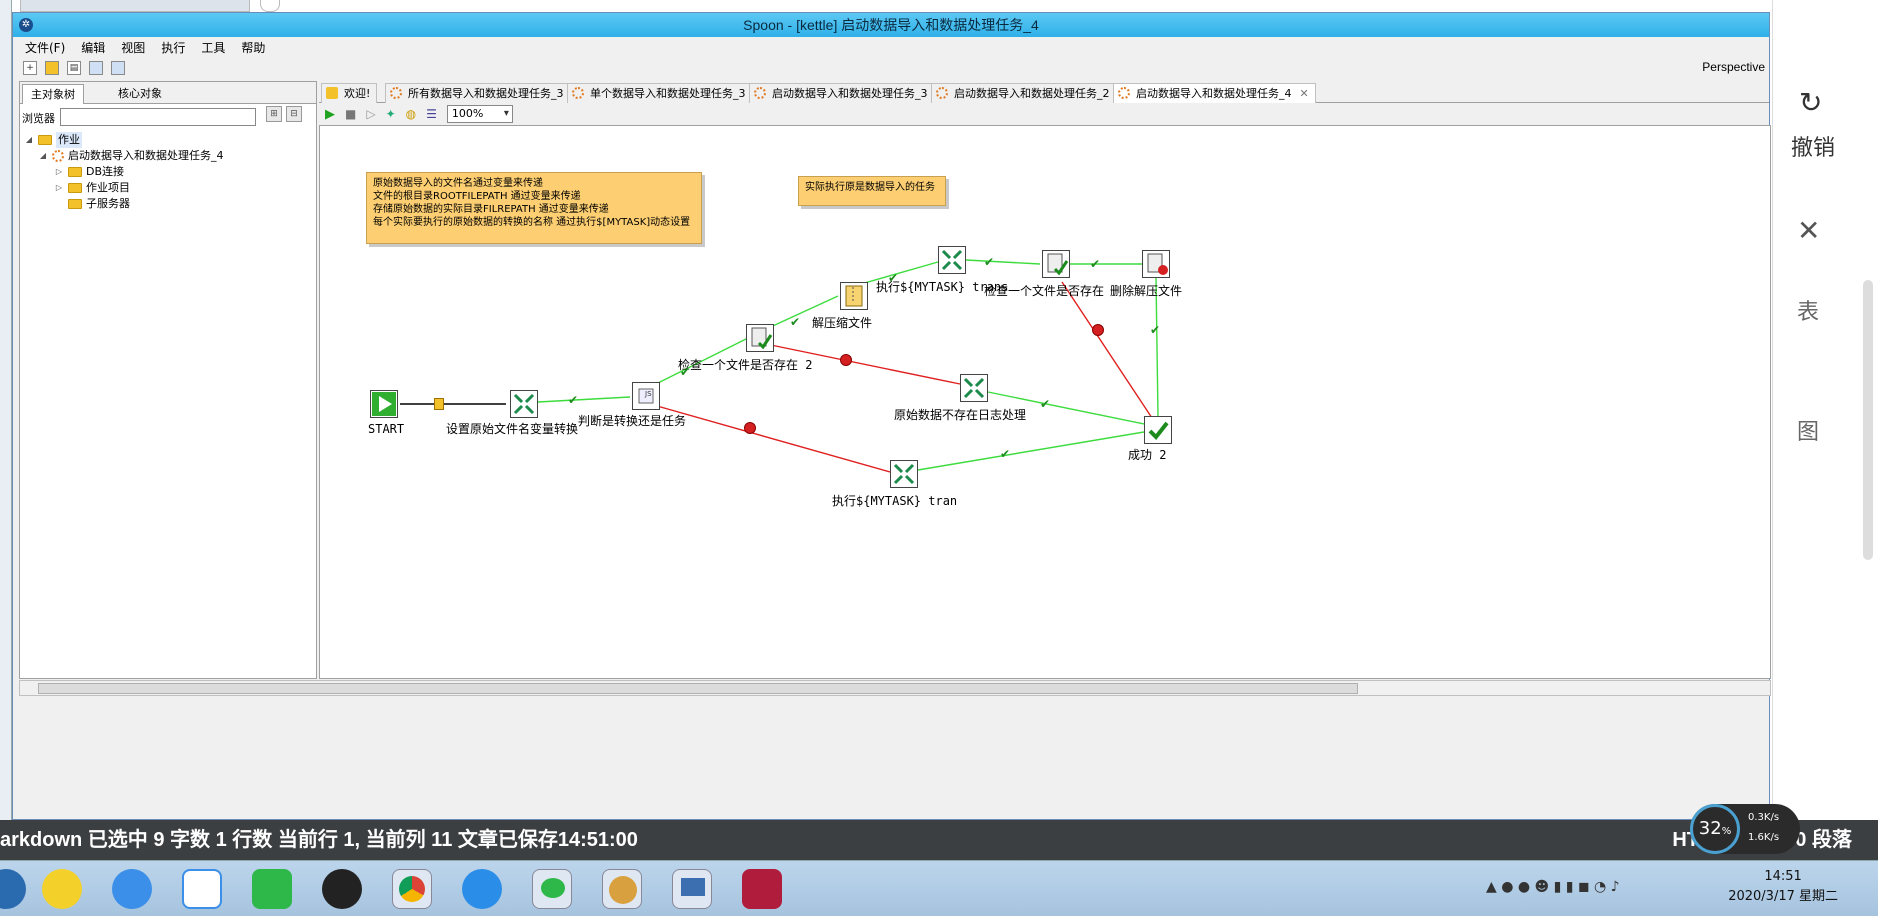  Describe the element at coordinates (891, 47) in the screenshot. I see `menu-bar: 文件(F) 编辑 视图 执行 工具 帮助` at that location.